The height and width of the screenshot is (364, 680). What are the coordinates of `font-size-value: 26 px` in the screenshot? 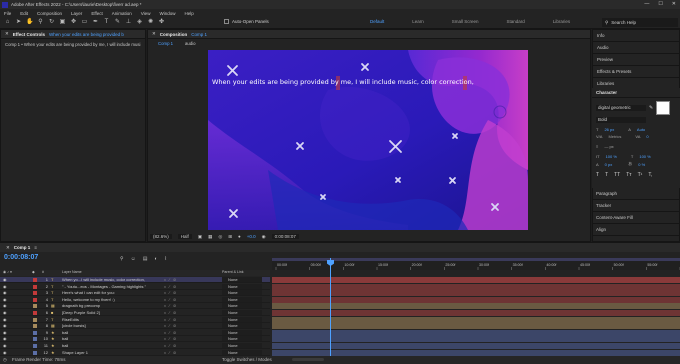 It's located at (609, 129).